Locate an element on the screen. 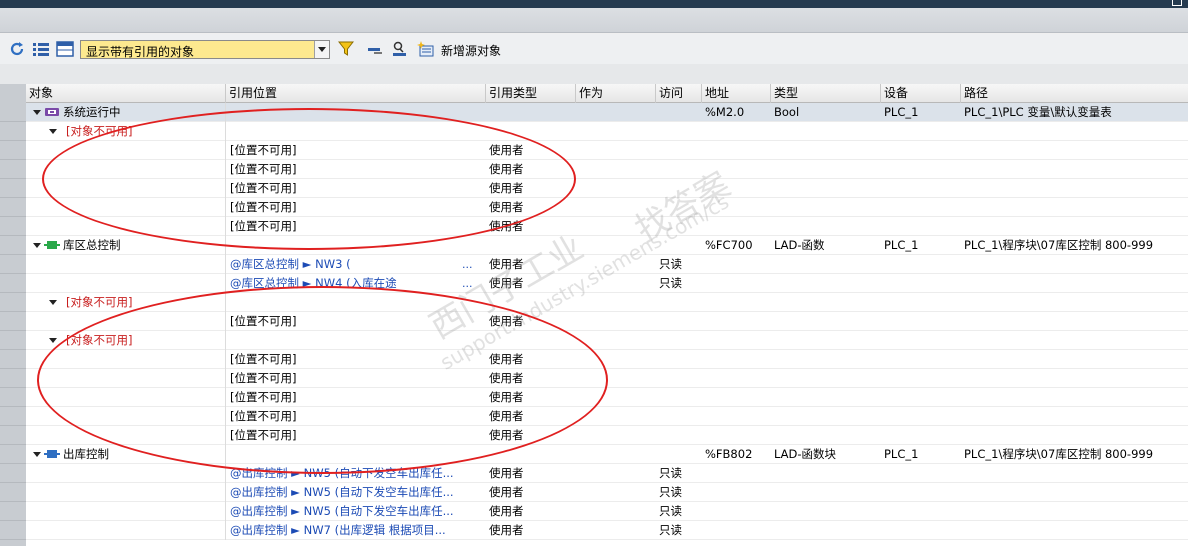  table-row: @库区总控制 ► NW4 (入库在途... 使用者 只读 is located at coordinates (594, 283).